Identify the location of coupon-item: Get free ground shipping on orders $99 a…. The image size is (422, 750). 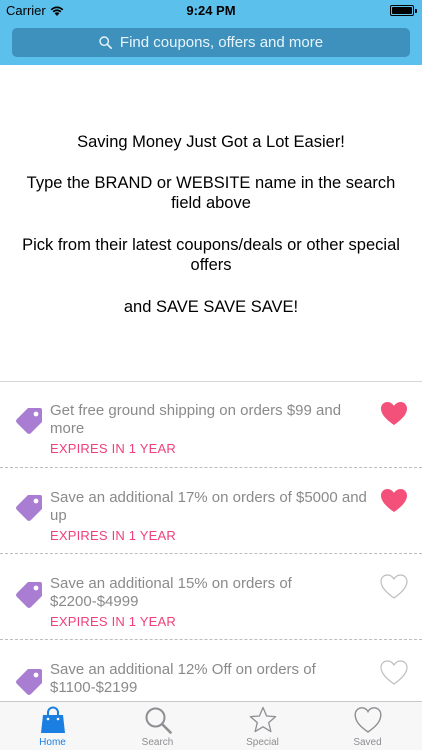
(211, 425).